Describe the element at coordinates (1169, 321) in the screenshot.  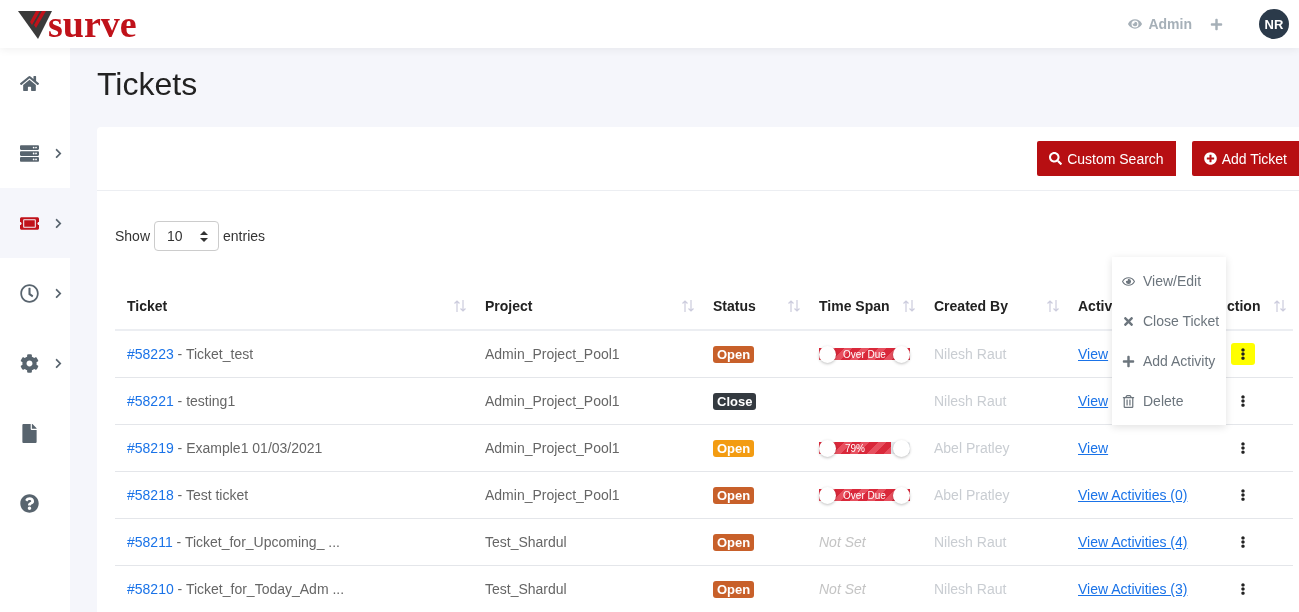
I see `menu-item: Close Ticket` at that location.